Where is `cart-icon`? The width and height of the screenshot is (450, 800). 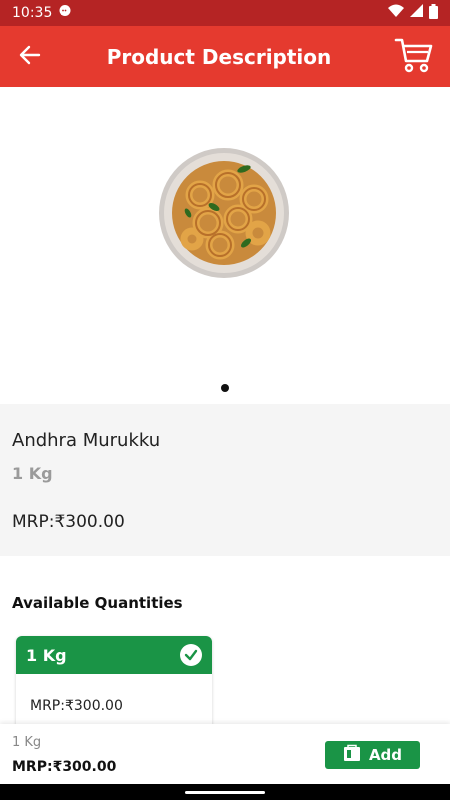
cart-icon is located at coordinates (414, 57).